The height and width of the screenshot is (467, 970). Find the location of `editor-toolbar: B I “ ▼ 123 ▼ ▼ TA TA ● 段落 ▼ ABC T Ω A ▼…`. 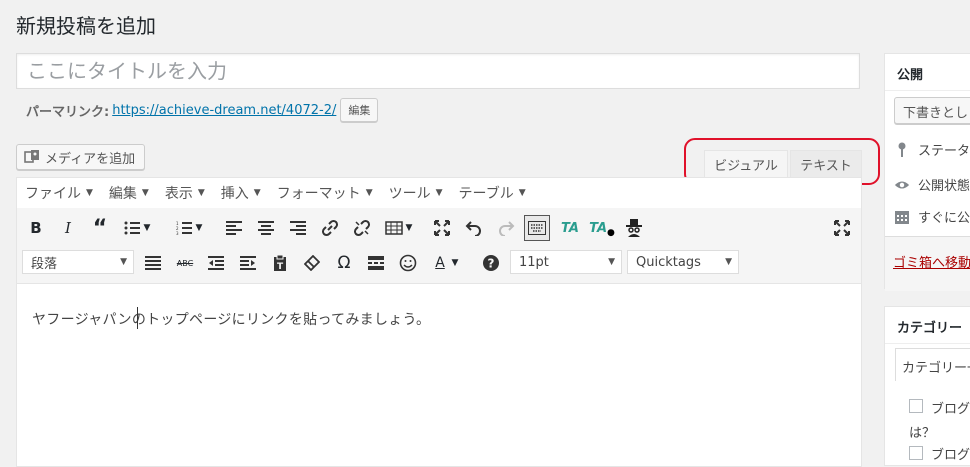

editor-toolbar: B I “ ▼ 123 ▼ ▼ TA TA ● 段落 ▼ ABC T Ω A ▼… is located at coordinates (439, 246).